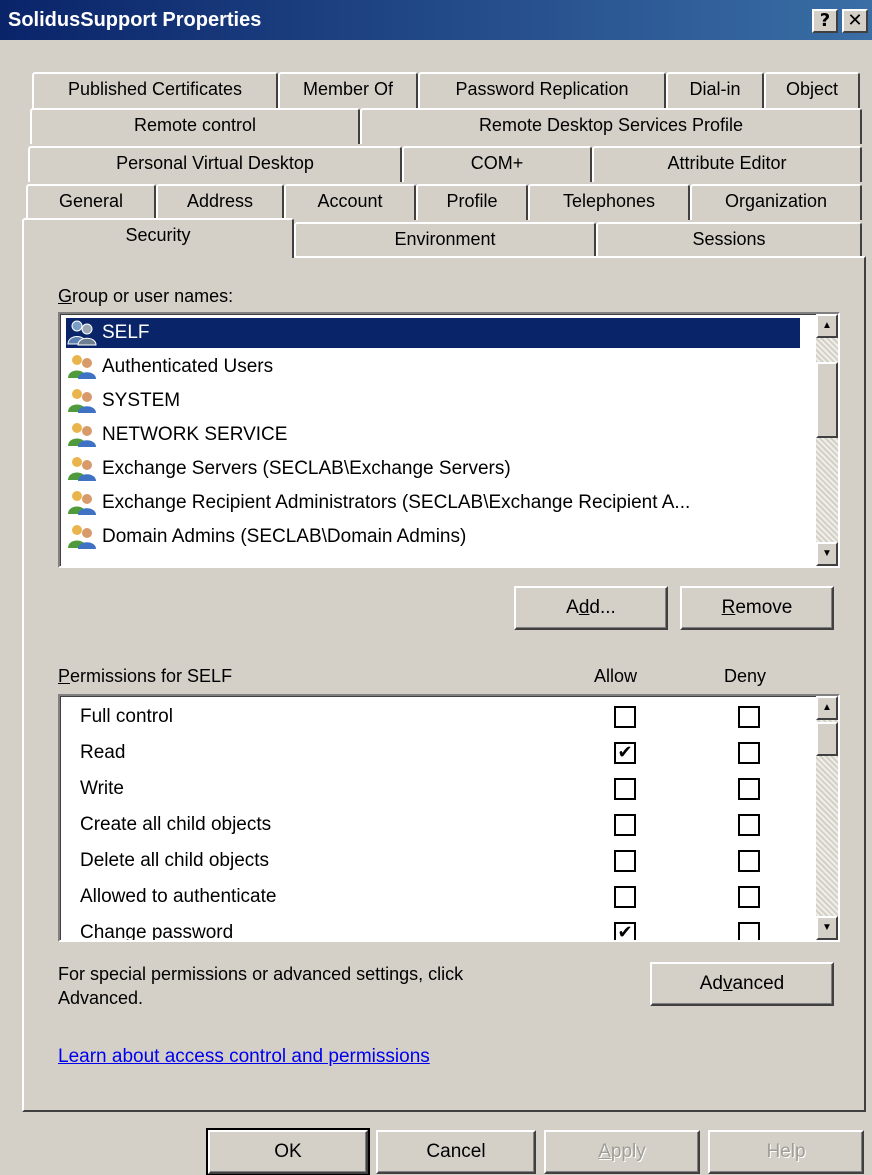 The width and height of the screenshot is (872, 1175). What do you see at coordinates (472, 202) in the screenshot?
I see `tab-profile: Profile` at bounding box center [472, 202].